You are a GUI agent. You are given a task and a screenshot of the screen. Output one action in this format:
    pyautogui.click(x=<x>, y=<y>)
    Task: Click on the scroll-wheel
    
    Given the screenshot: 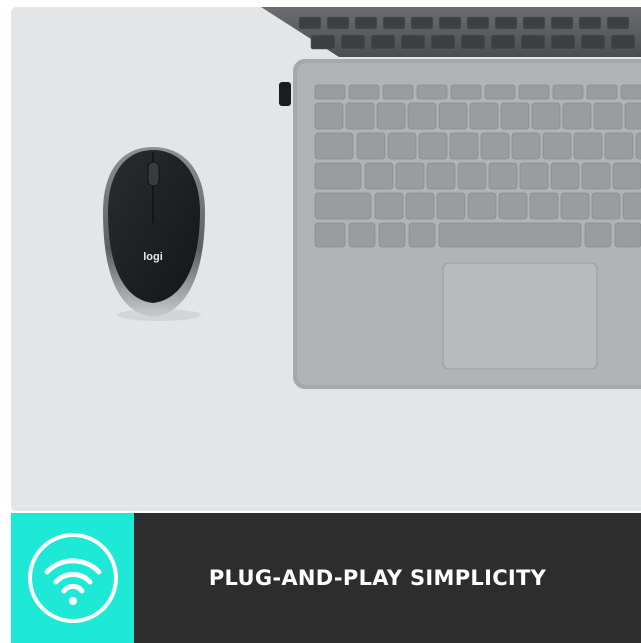 What is the action you would take?
    pyautogui.click(x=153, y=174)
    